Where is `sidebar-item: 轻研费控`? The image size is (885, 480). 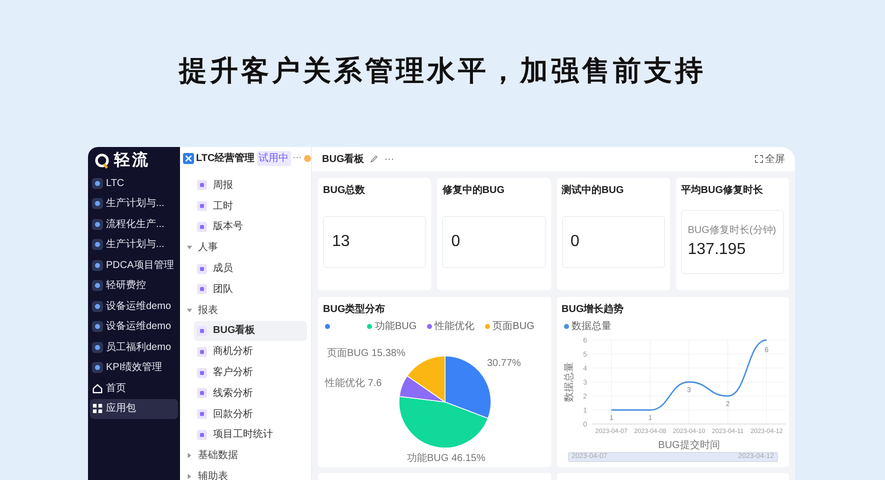 sidebar-item: 轻研费控 is located at coordinates (134, 286).